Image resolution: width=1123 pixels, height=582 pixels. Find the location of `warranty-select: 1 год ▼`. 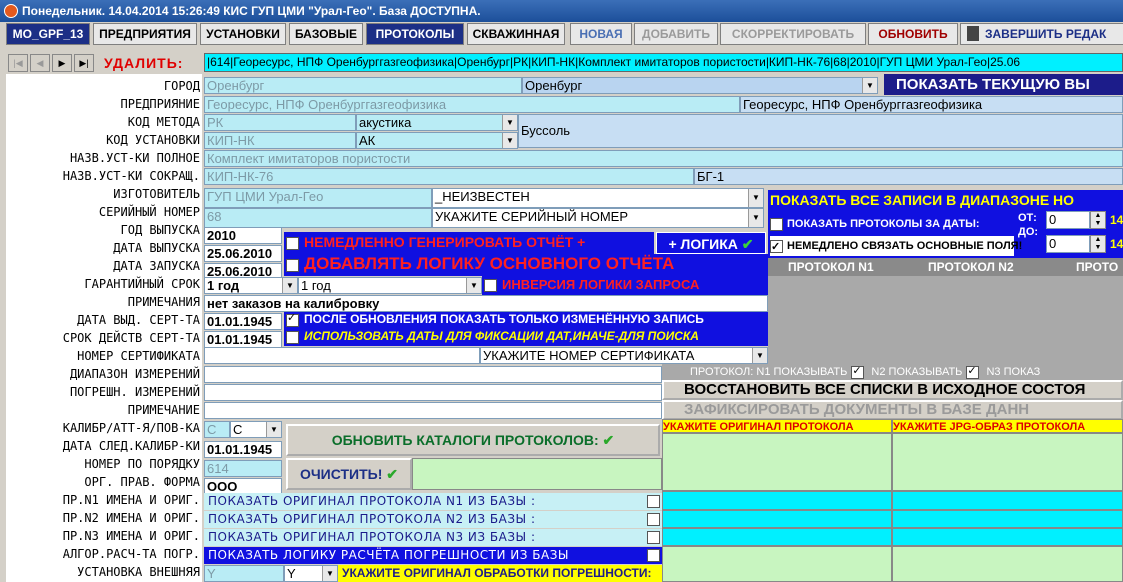

warranty-select: 1 год ▼ is located at coordinates (390, 285).